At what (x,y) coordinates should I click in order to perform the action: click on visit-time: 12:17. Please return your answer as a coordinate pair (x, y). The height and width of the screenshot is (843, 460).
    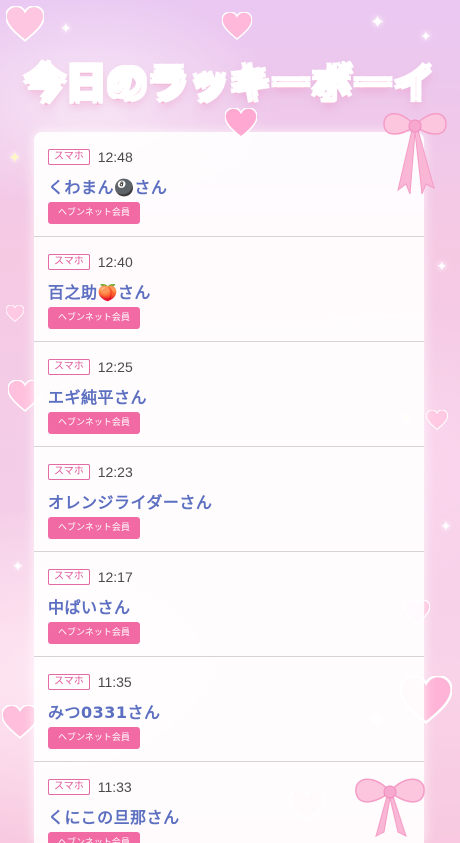
    Looking at the image, I should click on (115, 577).